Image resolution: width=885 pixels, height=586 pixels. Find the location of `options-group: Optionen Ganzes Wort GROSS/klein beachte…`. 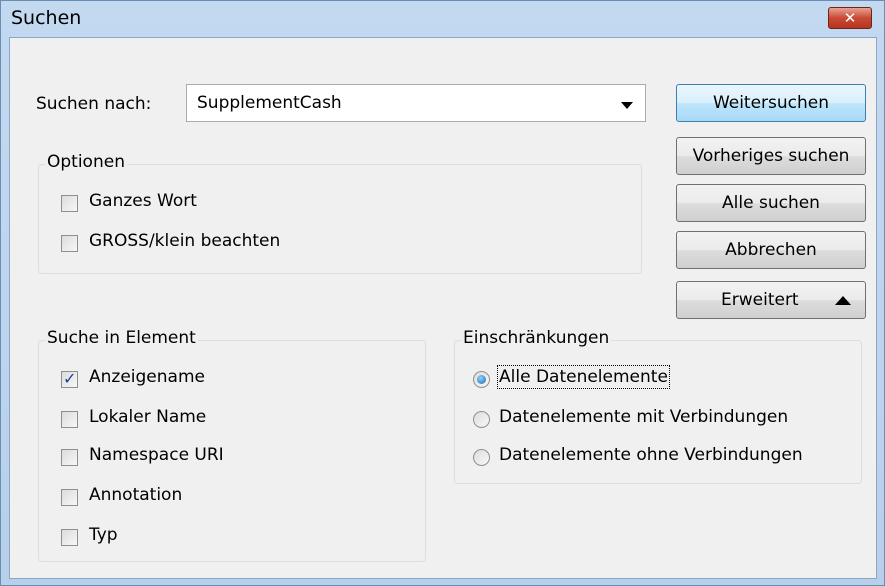

options-group: Optionen Ganzes Wort GROSS/klein beachte… is located at coordinates (340, 213).